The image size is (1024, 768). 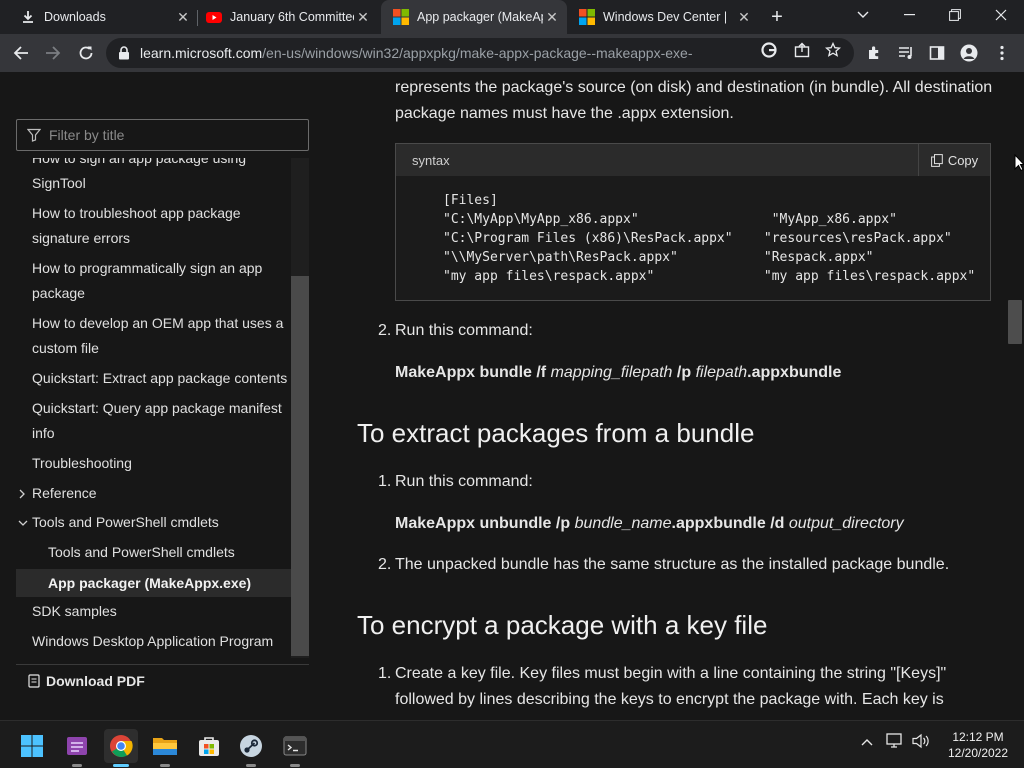 I want to click on page-scrollbar-thumb, so click(x=1015, y=322).